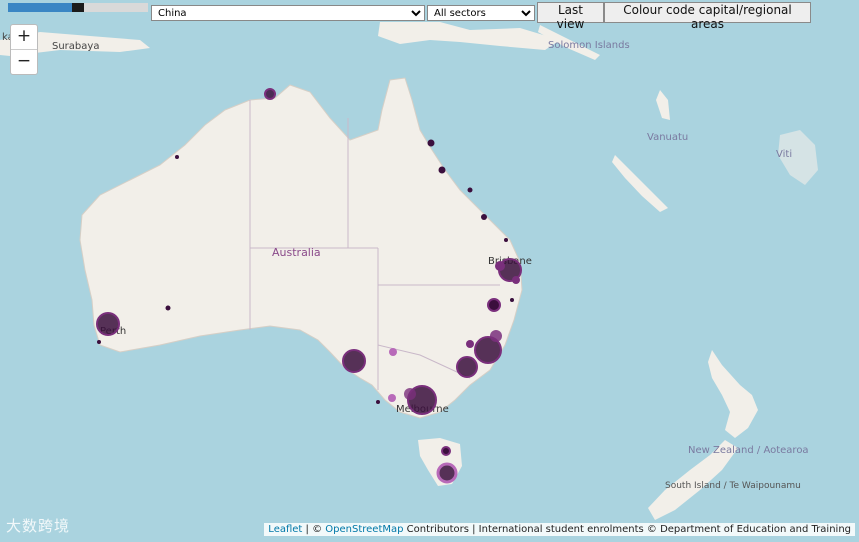 The height and width of the screenshot is (542, 859). Describe the element at coordinates (285, 529) in the screenshot. I see `leaflet-link: Leaflet` at that location.